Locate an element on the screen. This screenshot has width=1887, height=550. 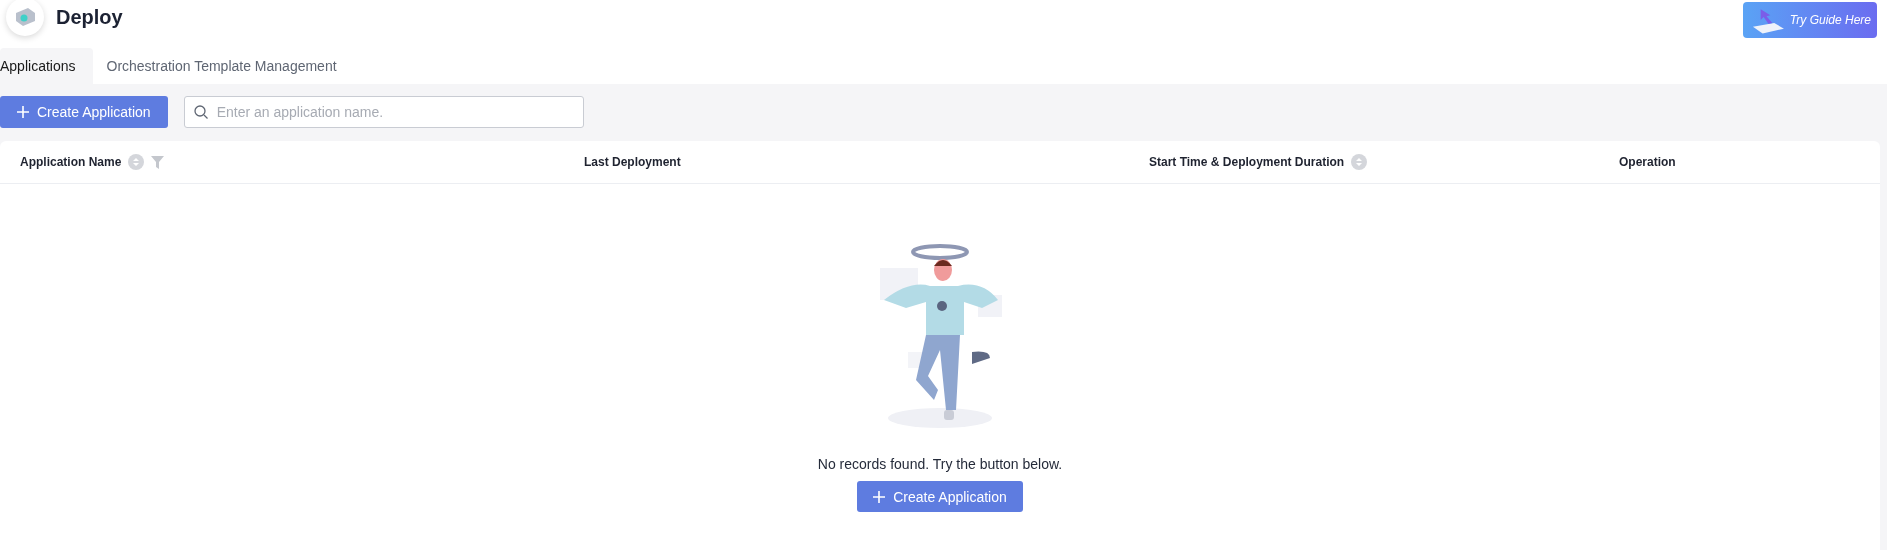
search-icon is located at coordinates (200, 112).